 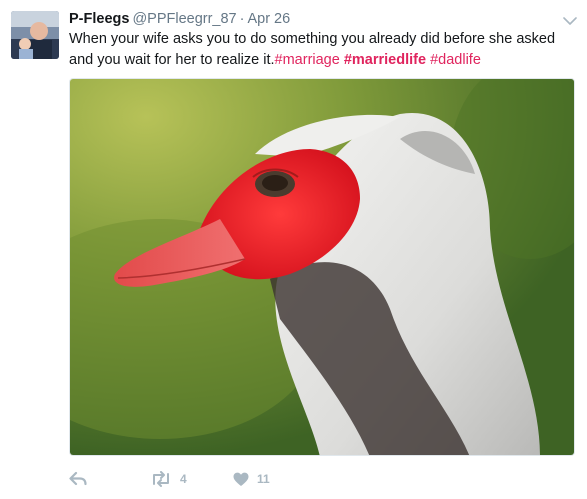 I want to click on tweet-date: Apr 26, so click(x=268, y=19).